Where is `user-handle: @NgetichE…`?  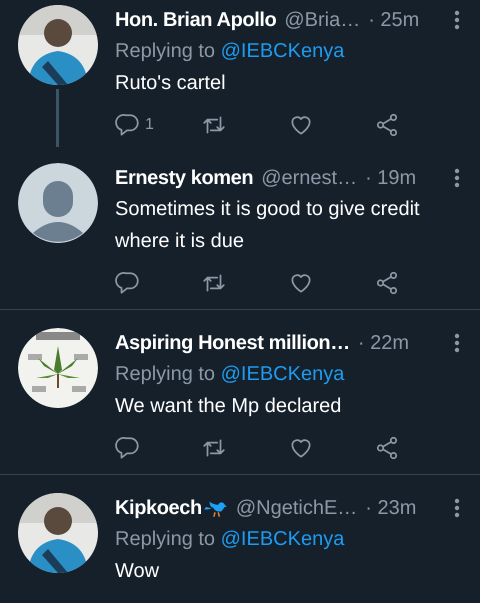
user-handle: @NgetichE… is located at coordinates (297, 508).